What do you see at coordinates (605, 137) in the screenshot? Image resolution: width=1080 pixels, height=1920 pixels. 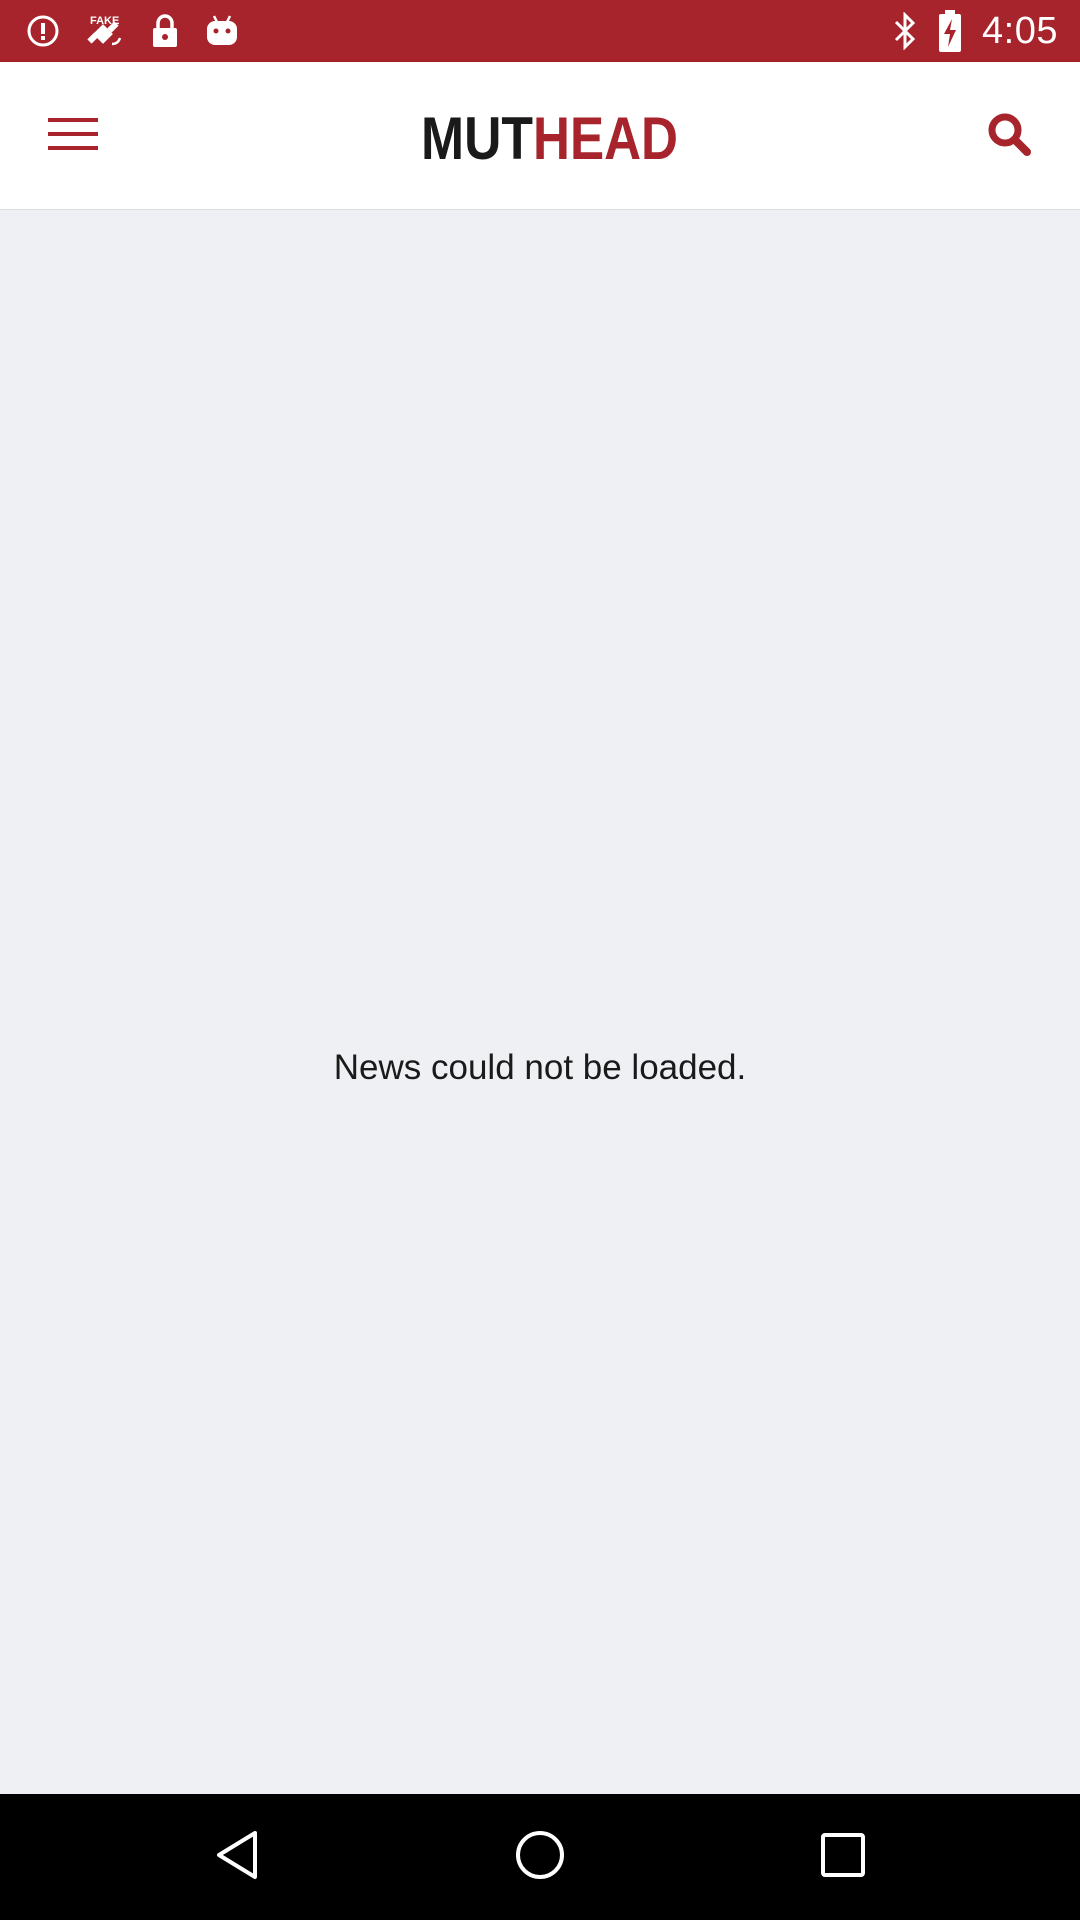 I see `svg-text: HEAD` at bounding box center [605, 137].